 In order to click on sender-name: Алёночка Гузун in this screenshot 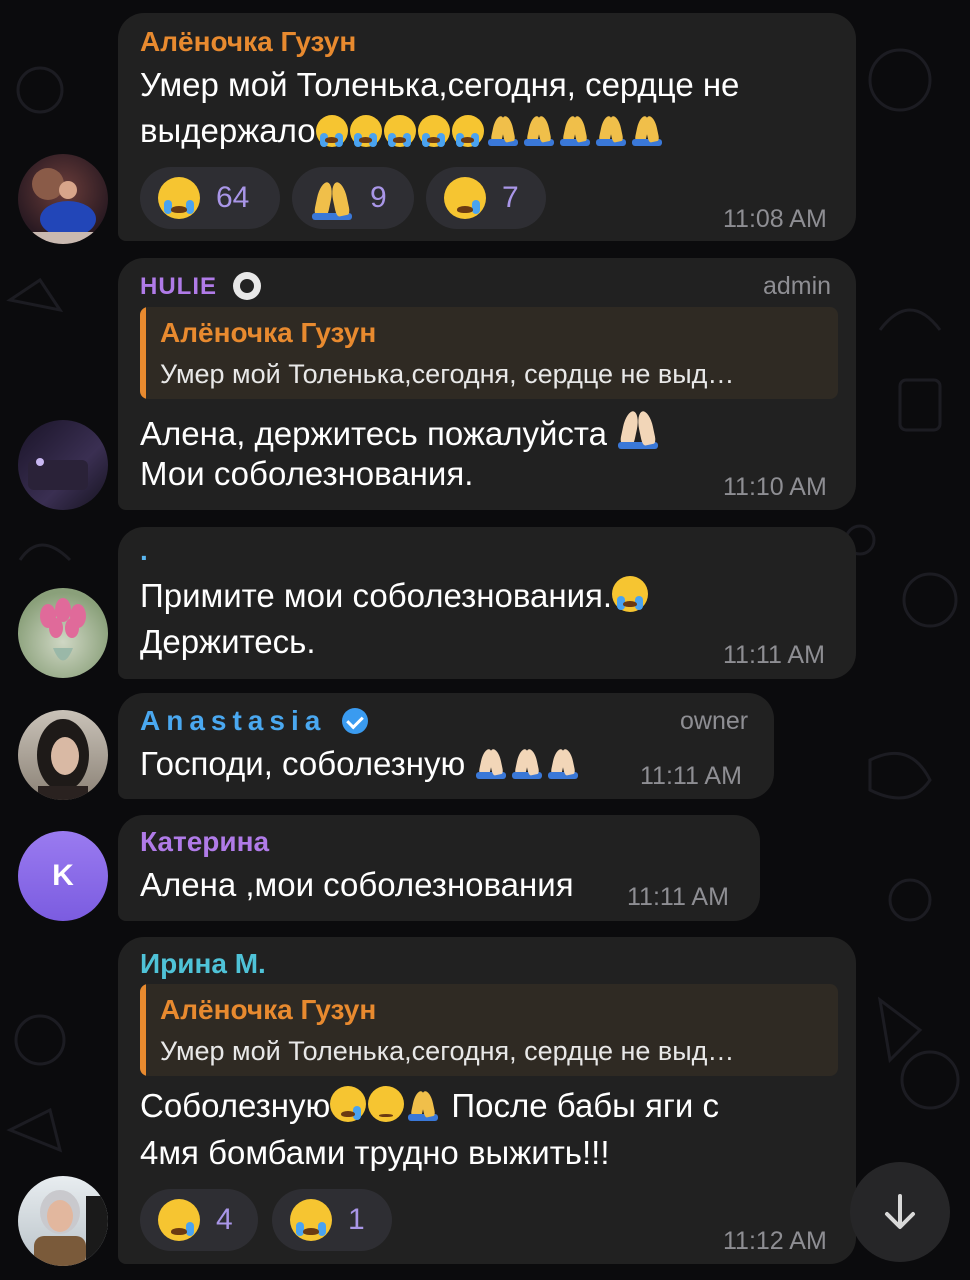, I will do `click(248, 42)`.